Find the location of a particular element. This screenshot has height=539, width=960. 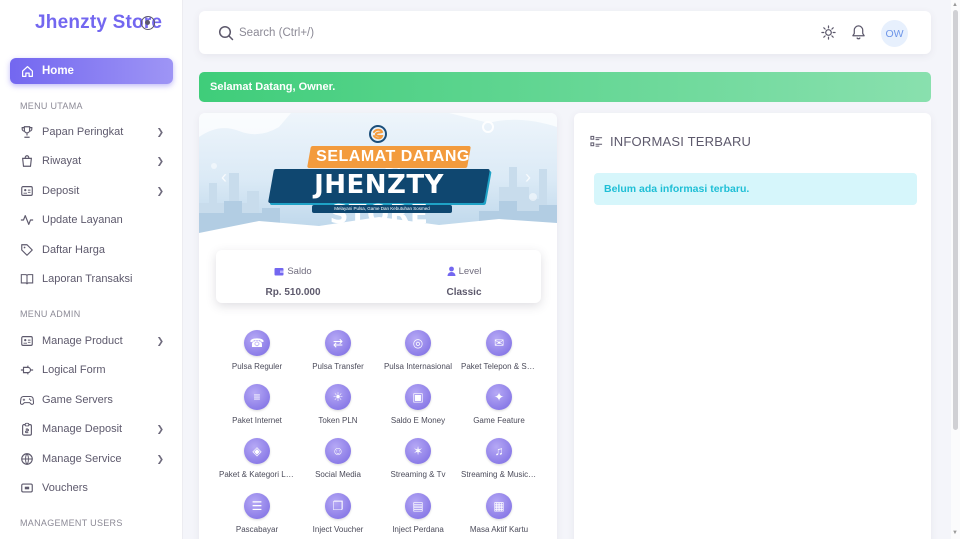

globe-icon is located at coordinates (27, 459).